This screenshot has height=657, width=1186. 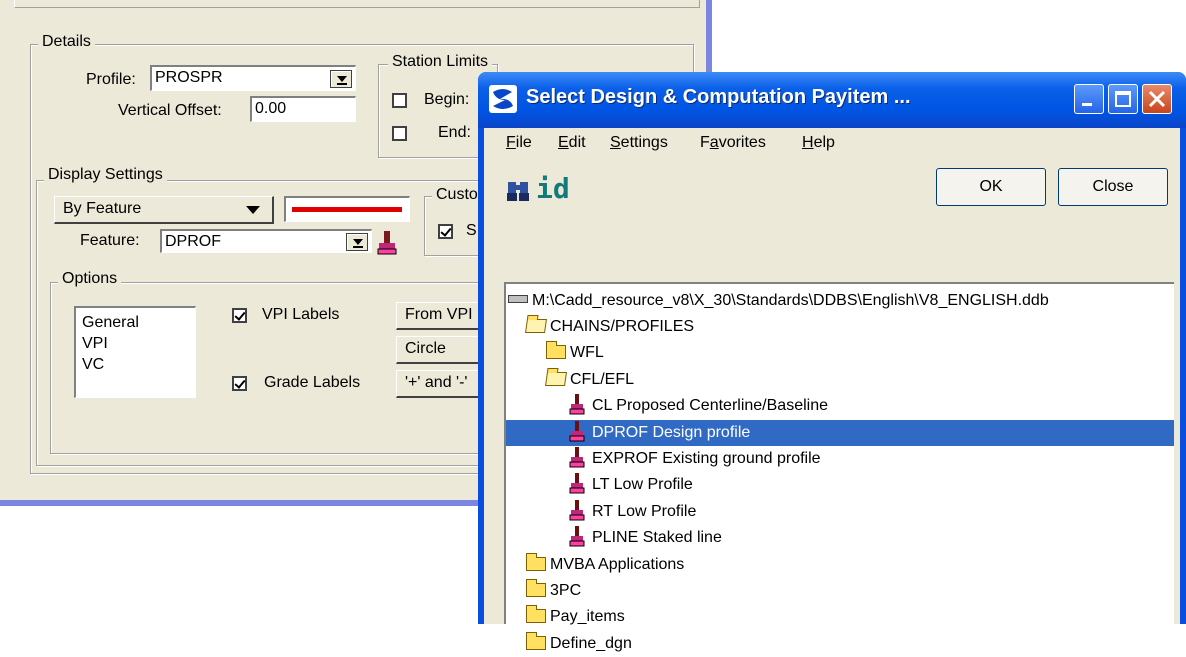 I want to click on close-icon, so click(x=1157, y=99).